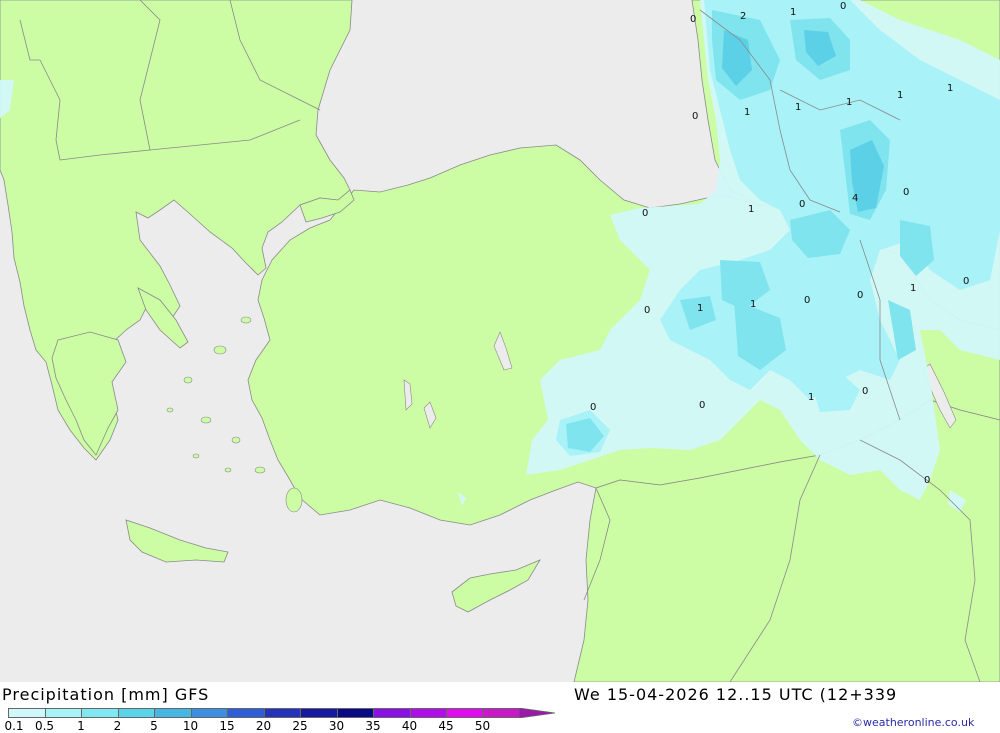  I want to click on legend-tick-label: 40, so click(409, 726).